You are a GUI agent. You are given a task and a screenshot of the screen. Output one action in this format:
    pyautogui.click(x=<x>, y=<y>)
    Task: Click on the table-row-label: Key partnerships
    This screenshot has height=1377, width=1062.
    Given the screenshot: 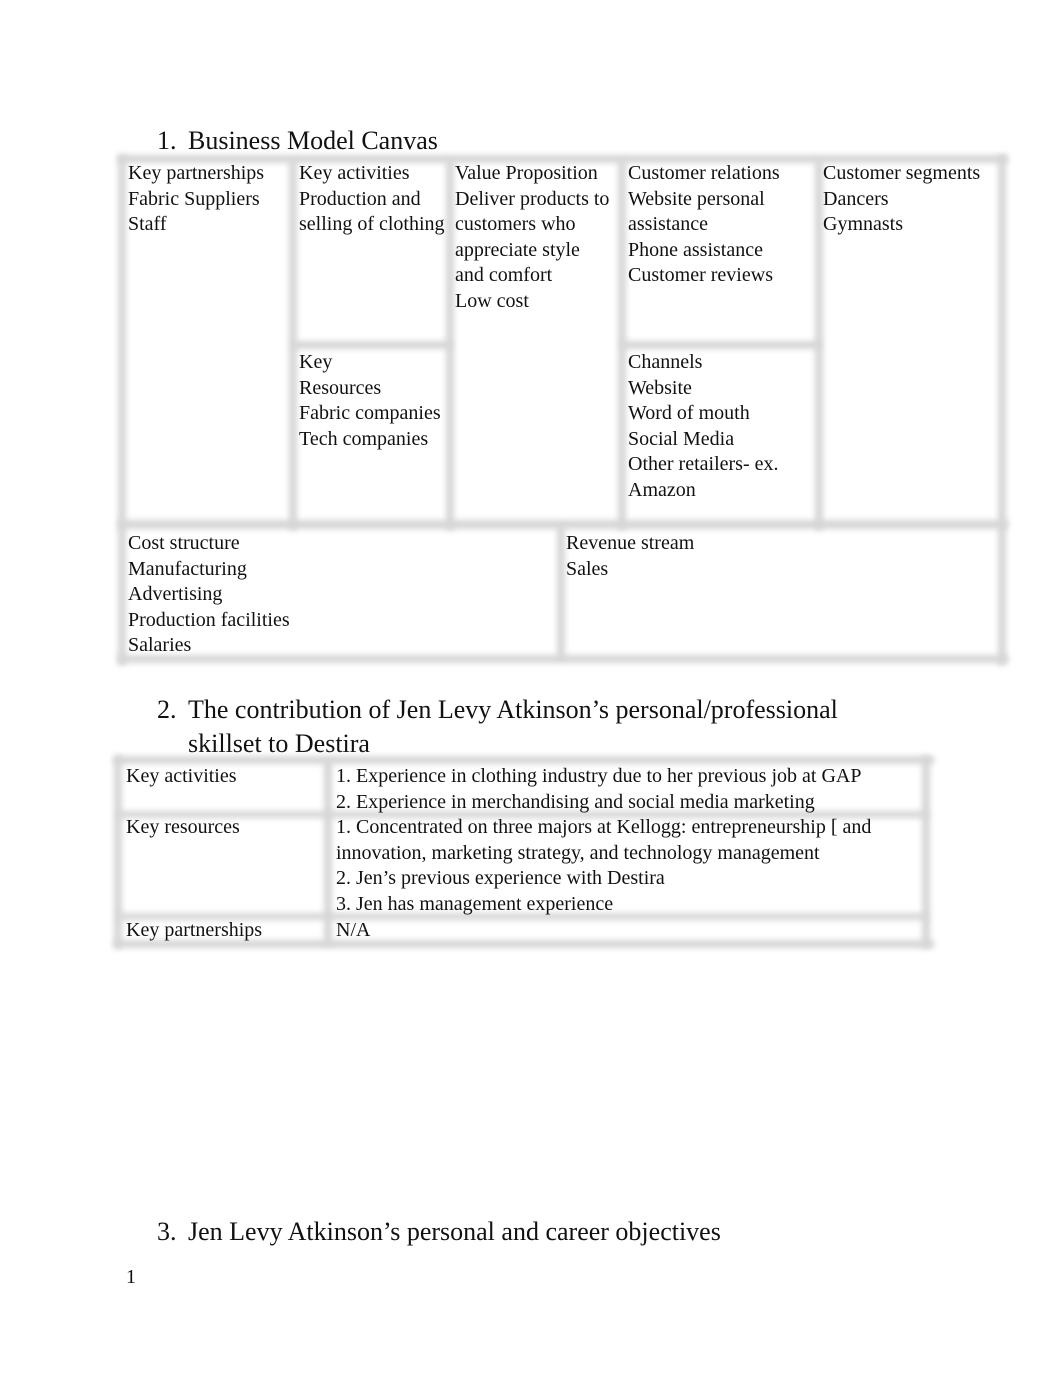 What is the action you would take?
    pyautogui.click(x=194, y=930)
    